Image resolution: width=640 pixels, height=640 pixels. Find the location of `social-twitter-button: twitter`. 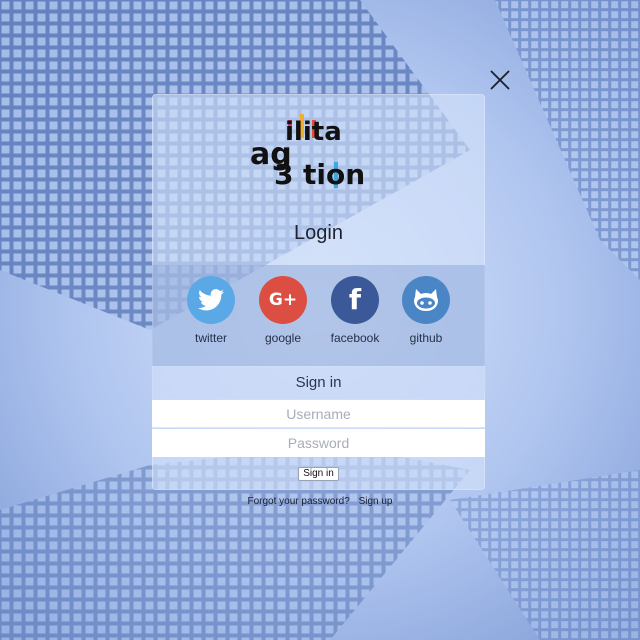

social-twitter-button: twitter is located at coordinates (211, 310).